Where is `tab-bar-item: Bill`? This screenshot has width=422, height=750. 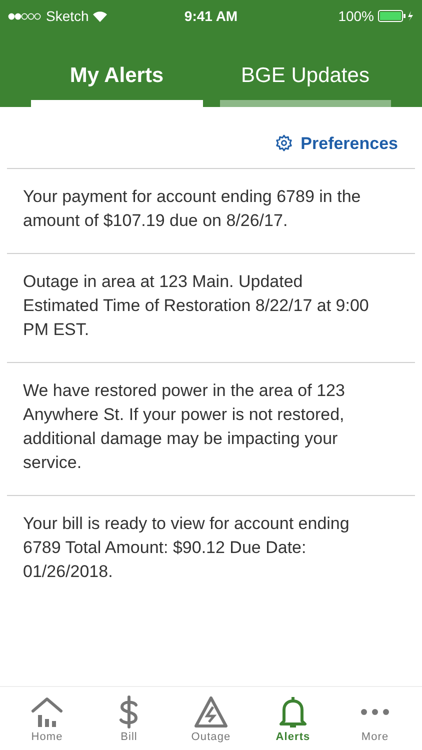
tab-bar-item: Bill is located at coordinates (129, 722).